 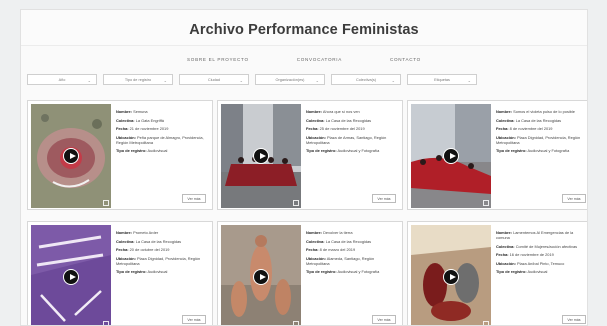 I want to click on nav-link-convocatoria: CONVOCATORIA, so click(x=319, y=59).